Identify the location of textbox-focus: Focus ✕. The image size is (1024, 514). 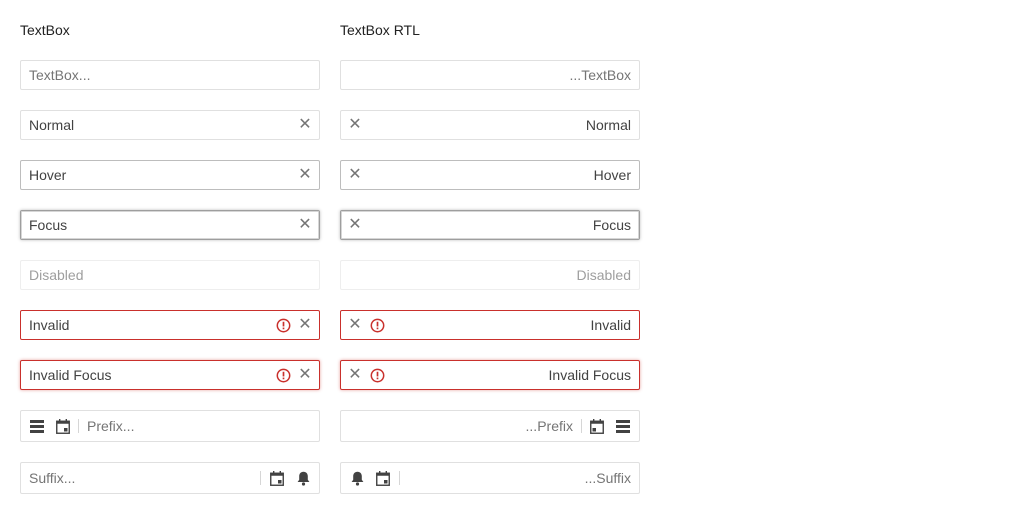
(170, 225).